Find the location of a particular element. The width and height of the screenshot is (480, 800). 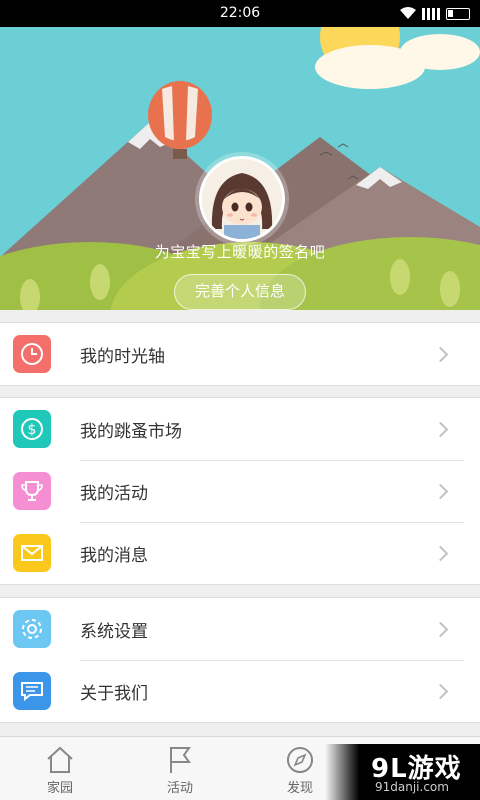

watermark: 9L游戏 91danji.com is located at coordinates (402, 772).